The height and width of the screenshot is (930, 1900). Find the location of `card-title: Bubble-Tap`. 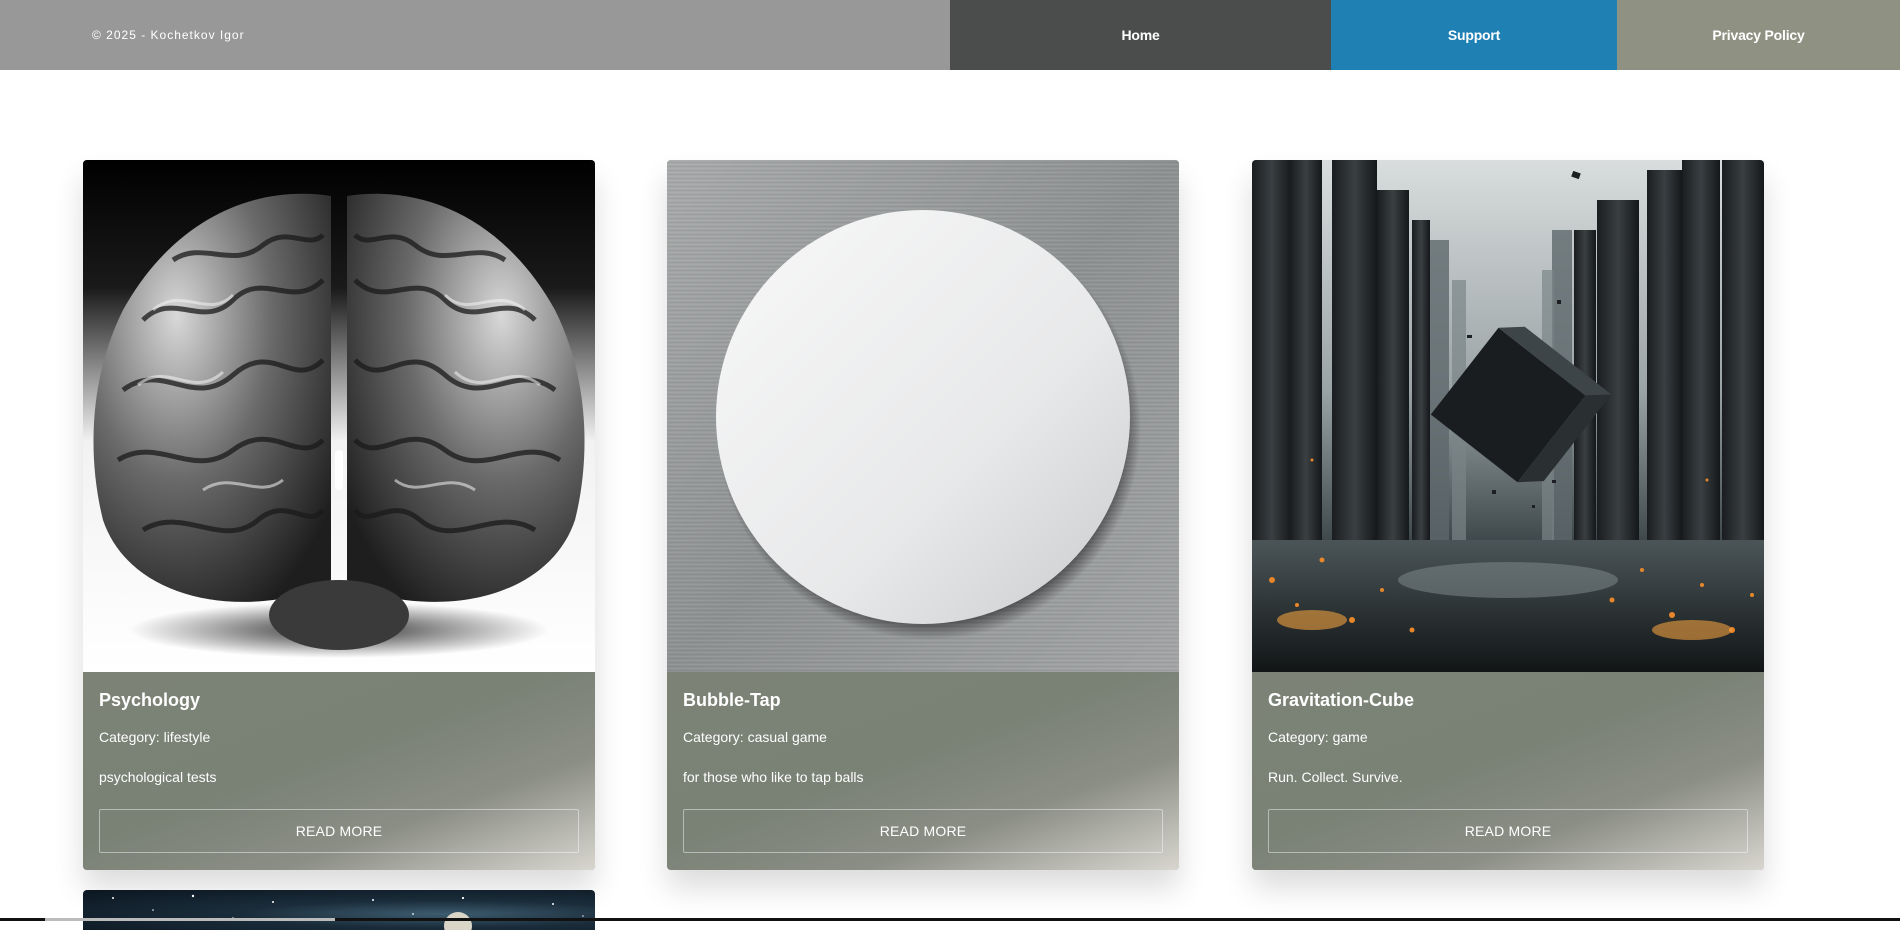

card-title: Bubble-Tap is located at coordinates (923, 702).